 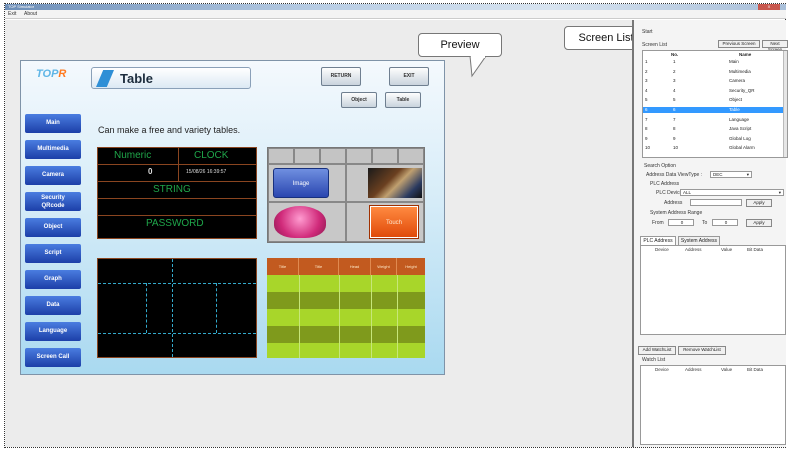 I want to click on table-header: Height, so click(x=411, y=266).